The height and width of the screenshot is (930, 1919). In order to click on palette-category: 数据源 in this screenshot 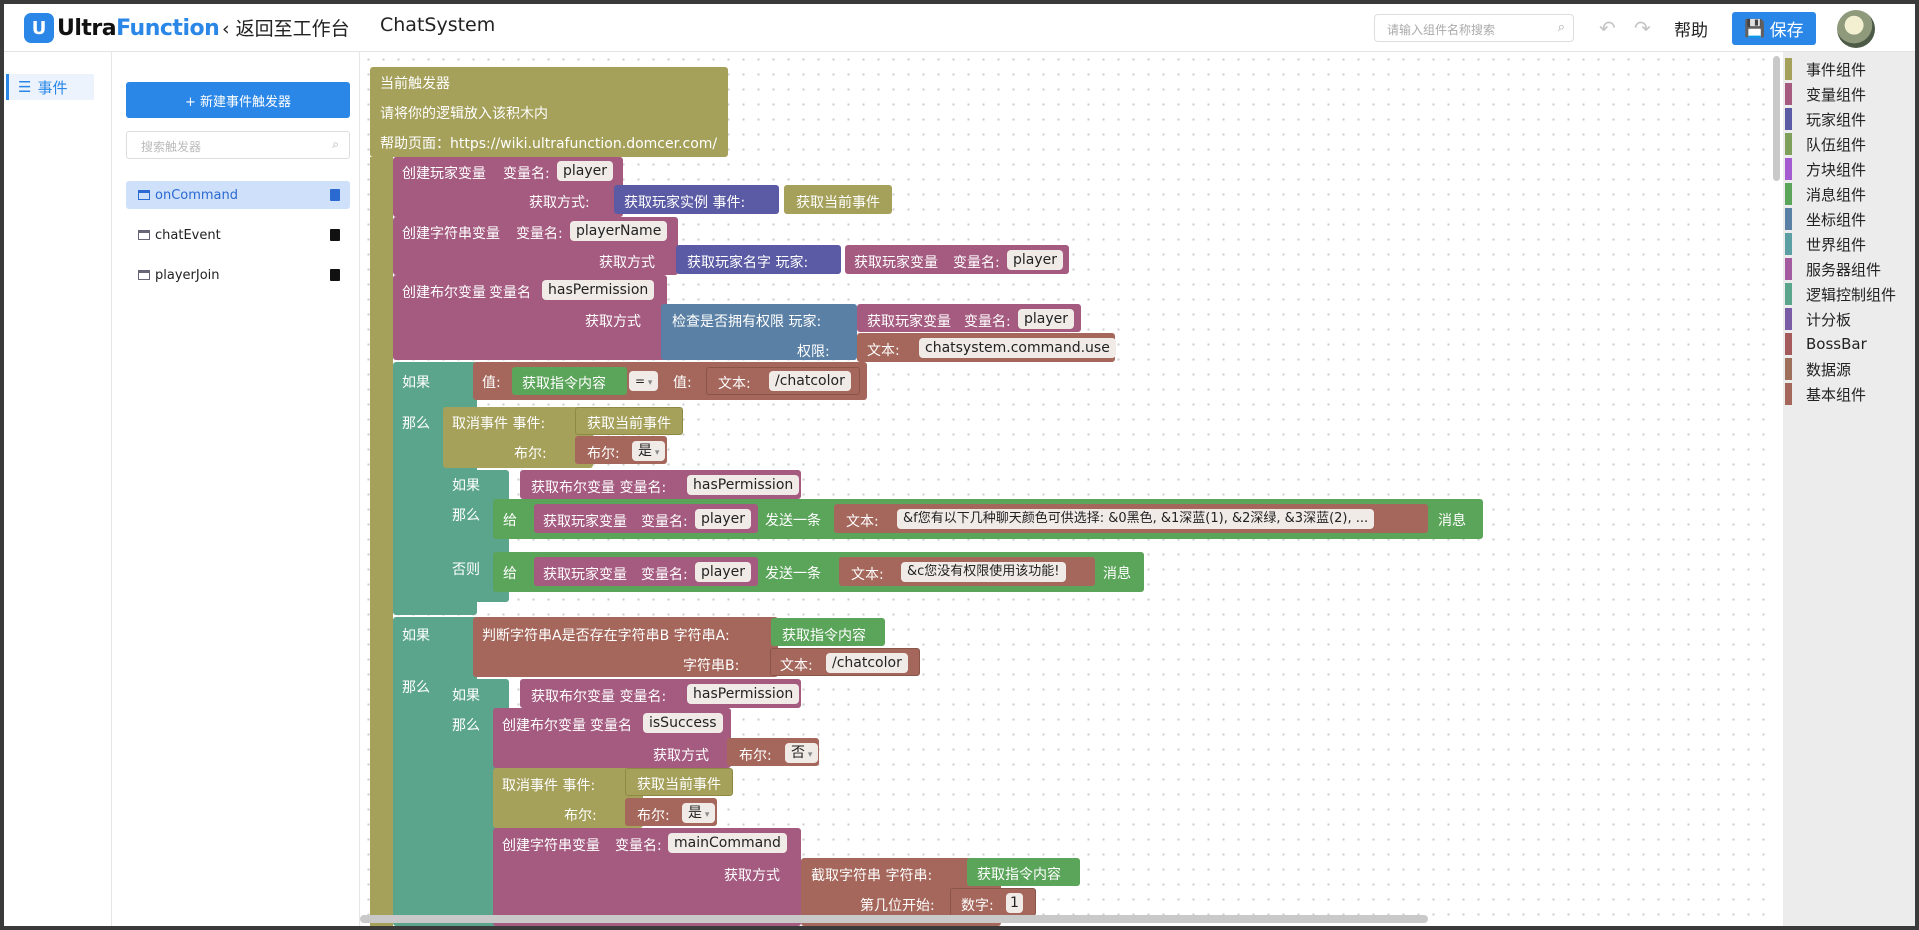, I will do `click(1817, 369)`.